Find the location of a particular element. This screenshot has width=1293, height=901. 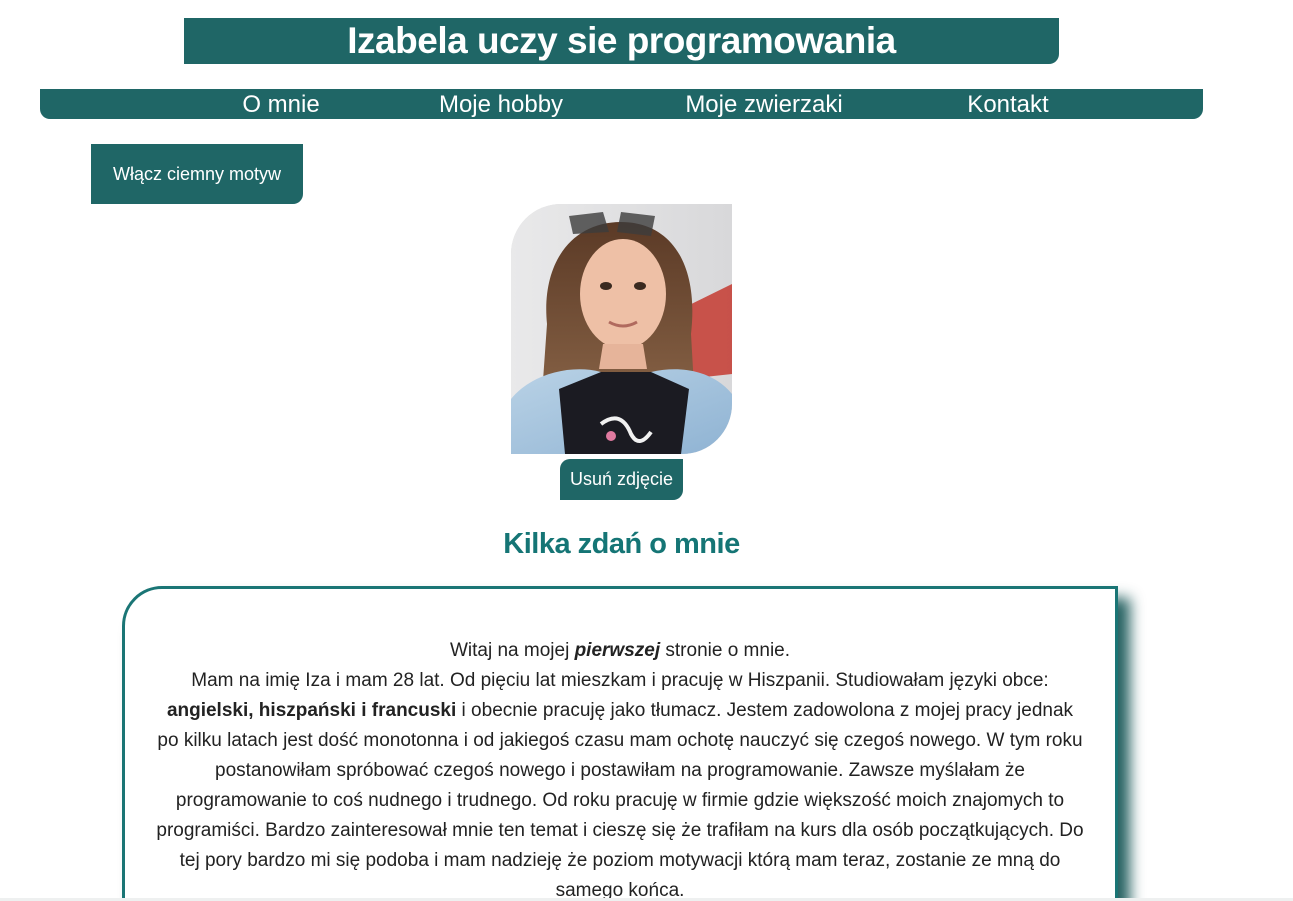

site-title: Izabela uczy sie programowania is located at coordinates (621, 40).